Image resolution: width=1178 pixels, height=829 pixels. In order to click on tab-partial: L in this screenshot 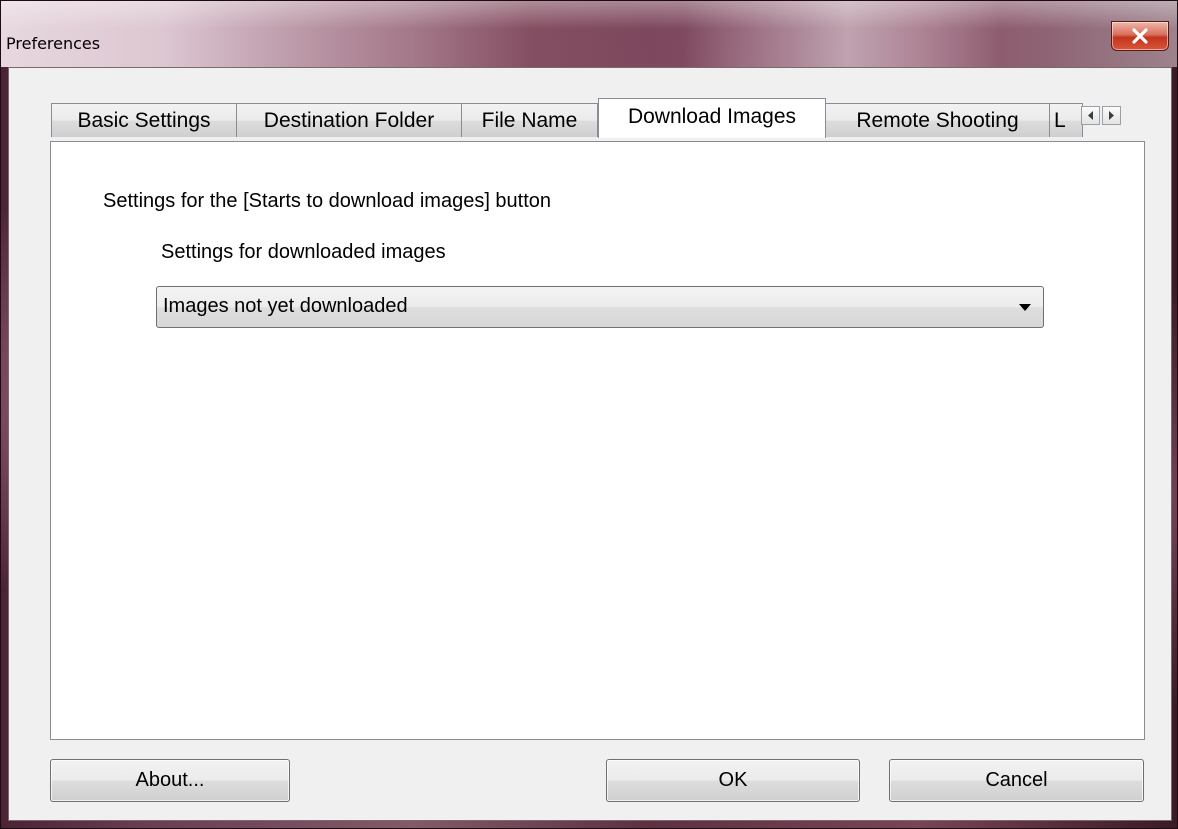, I will do `click(1066, 120)`.